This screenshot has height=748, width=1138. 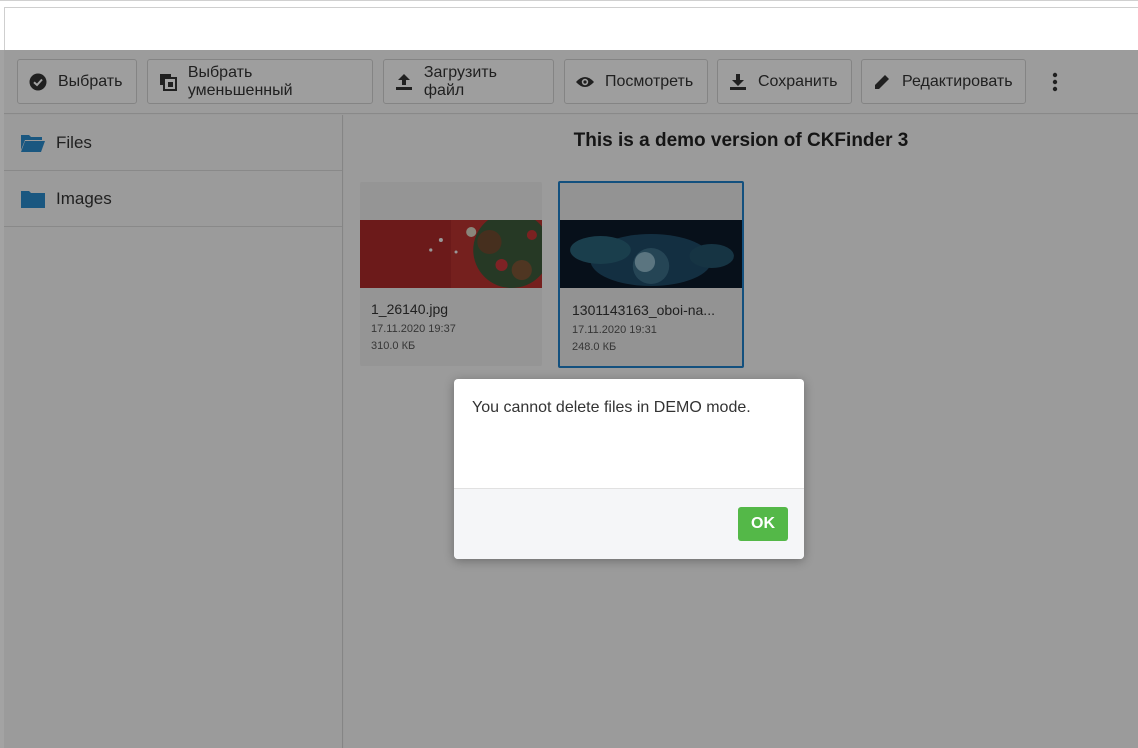 What do you see at coordinates (571, 28) in the screenshot?
I see `frame-inner` at bounding box center [571, 28].